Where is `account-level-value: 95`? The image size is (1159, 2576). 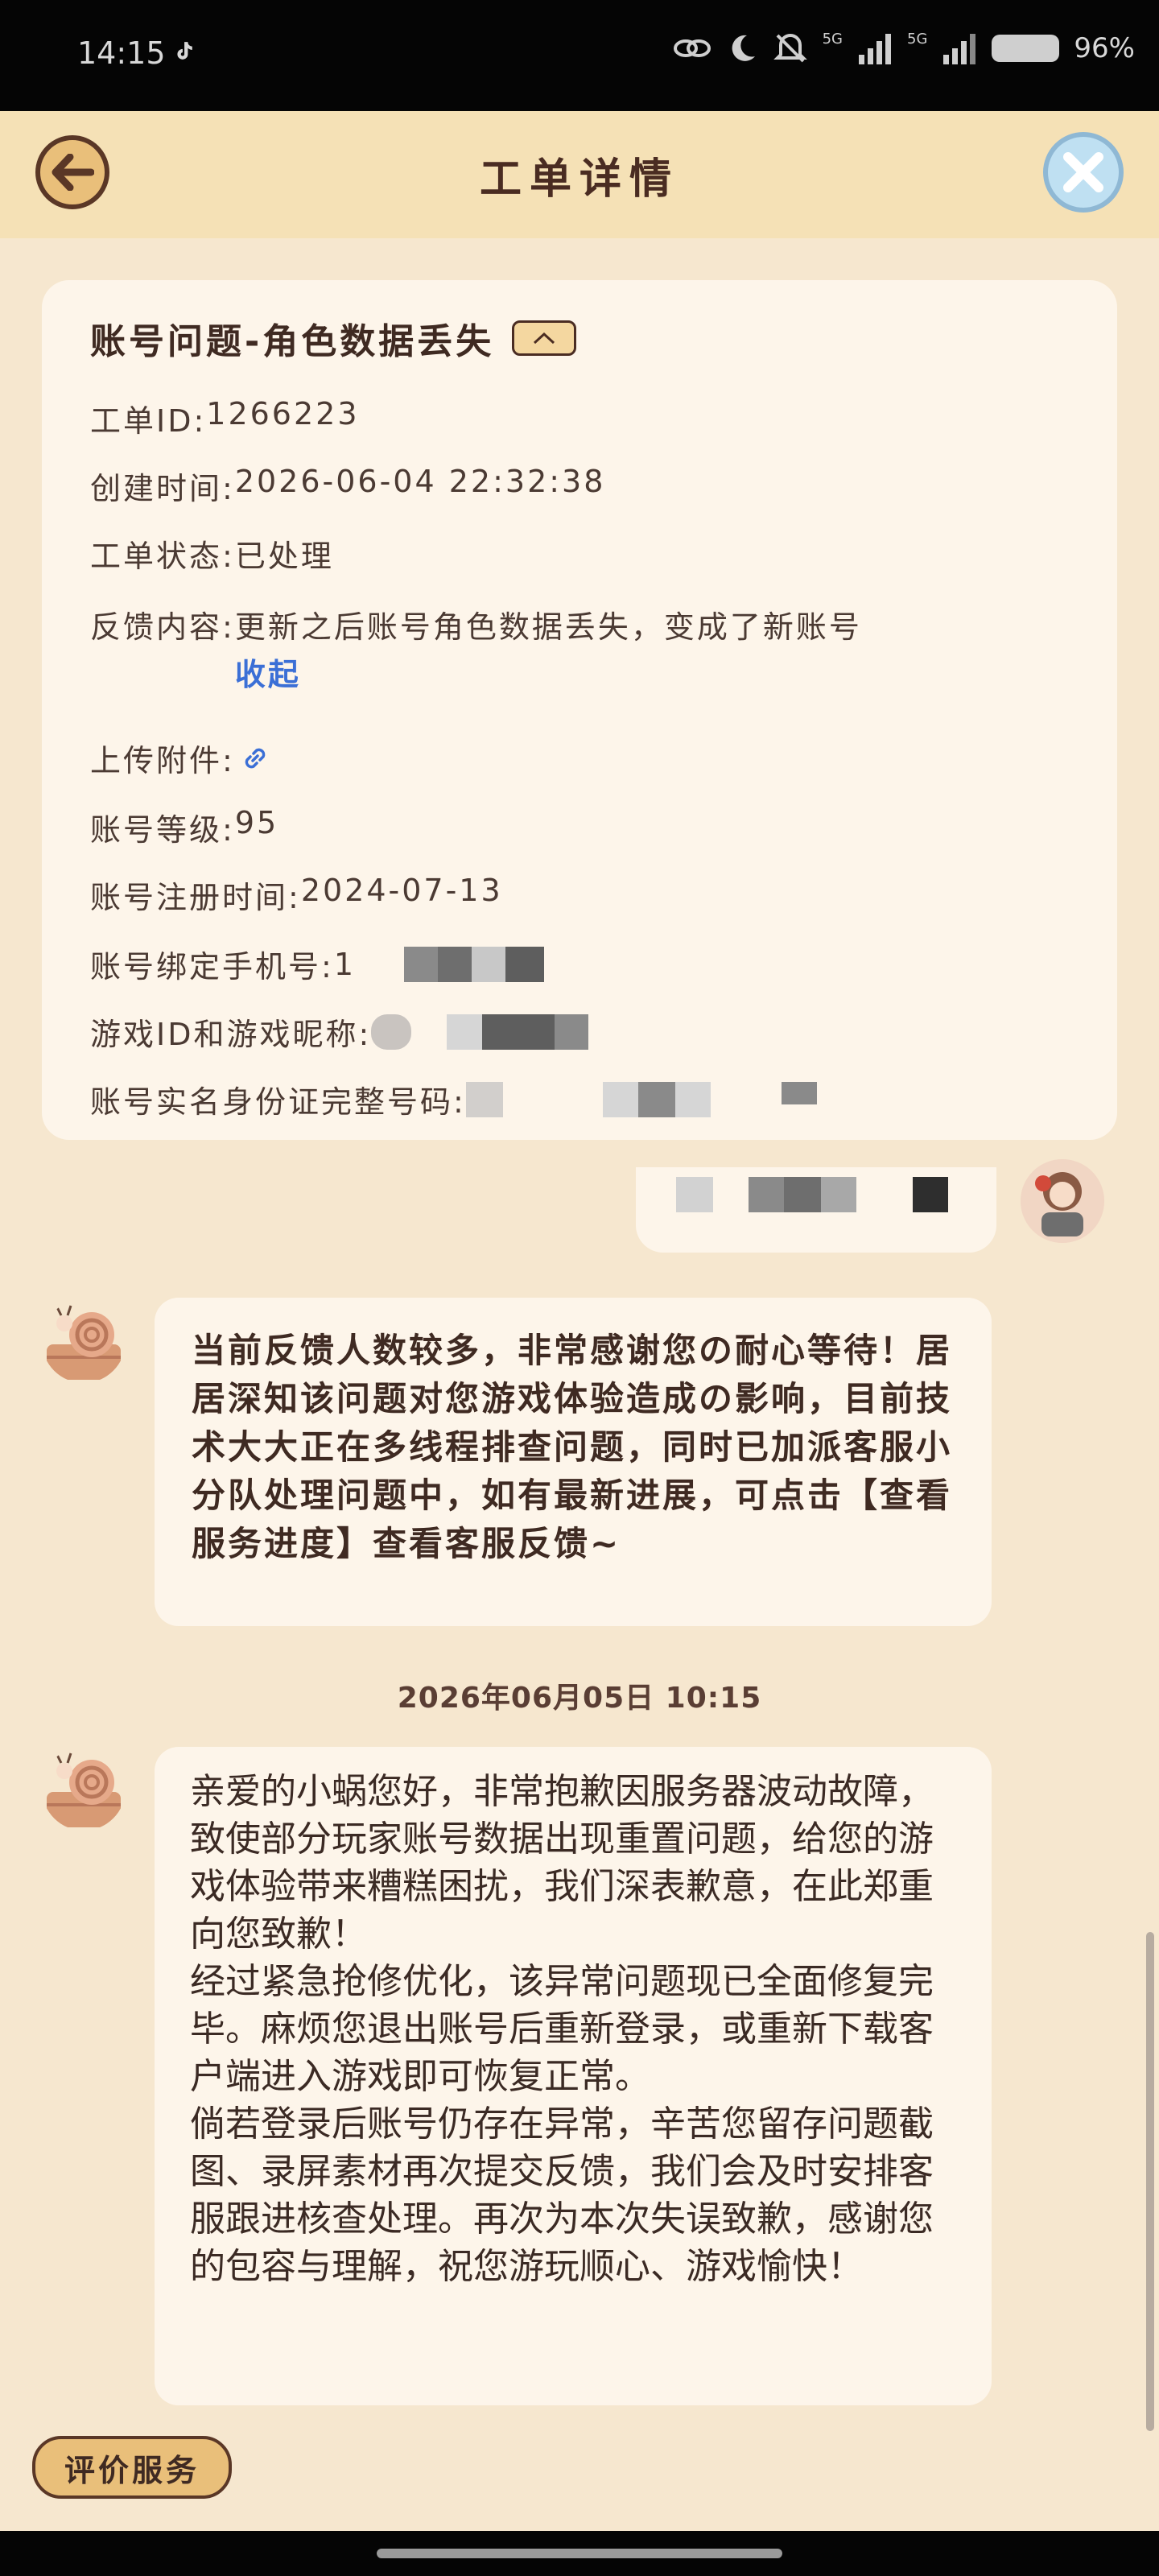
account-level-value: 95 is located at coordinates (256, 822).